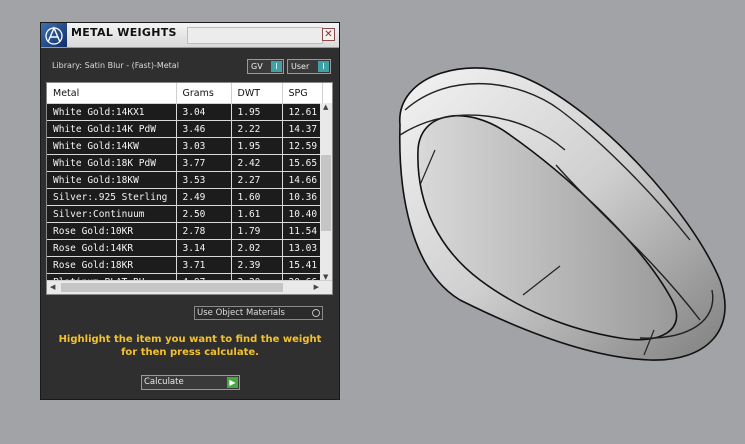 The width and height of the screenshot is (745, 444). What do you see at coordinates (204, 93) in the screenshot?
I see `column-header-grams: Grams` at bounding box center [204, 93].